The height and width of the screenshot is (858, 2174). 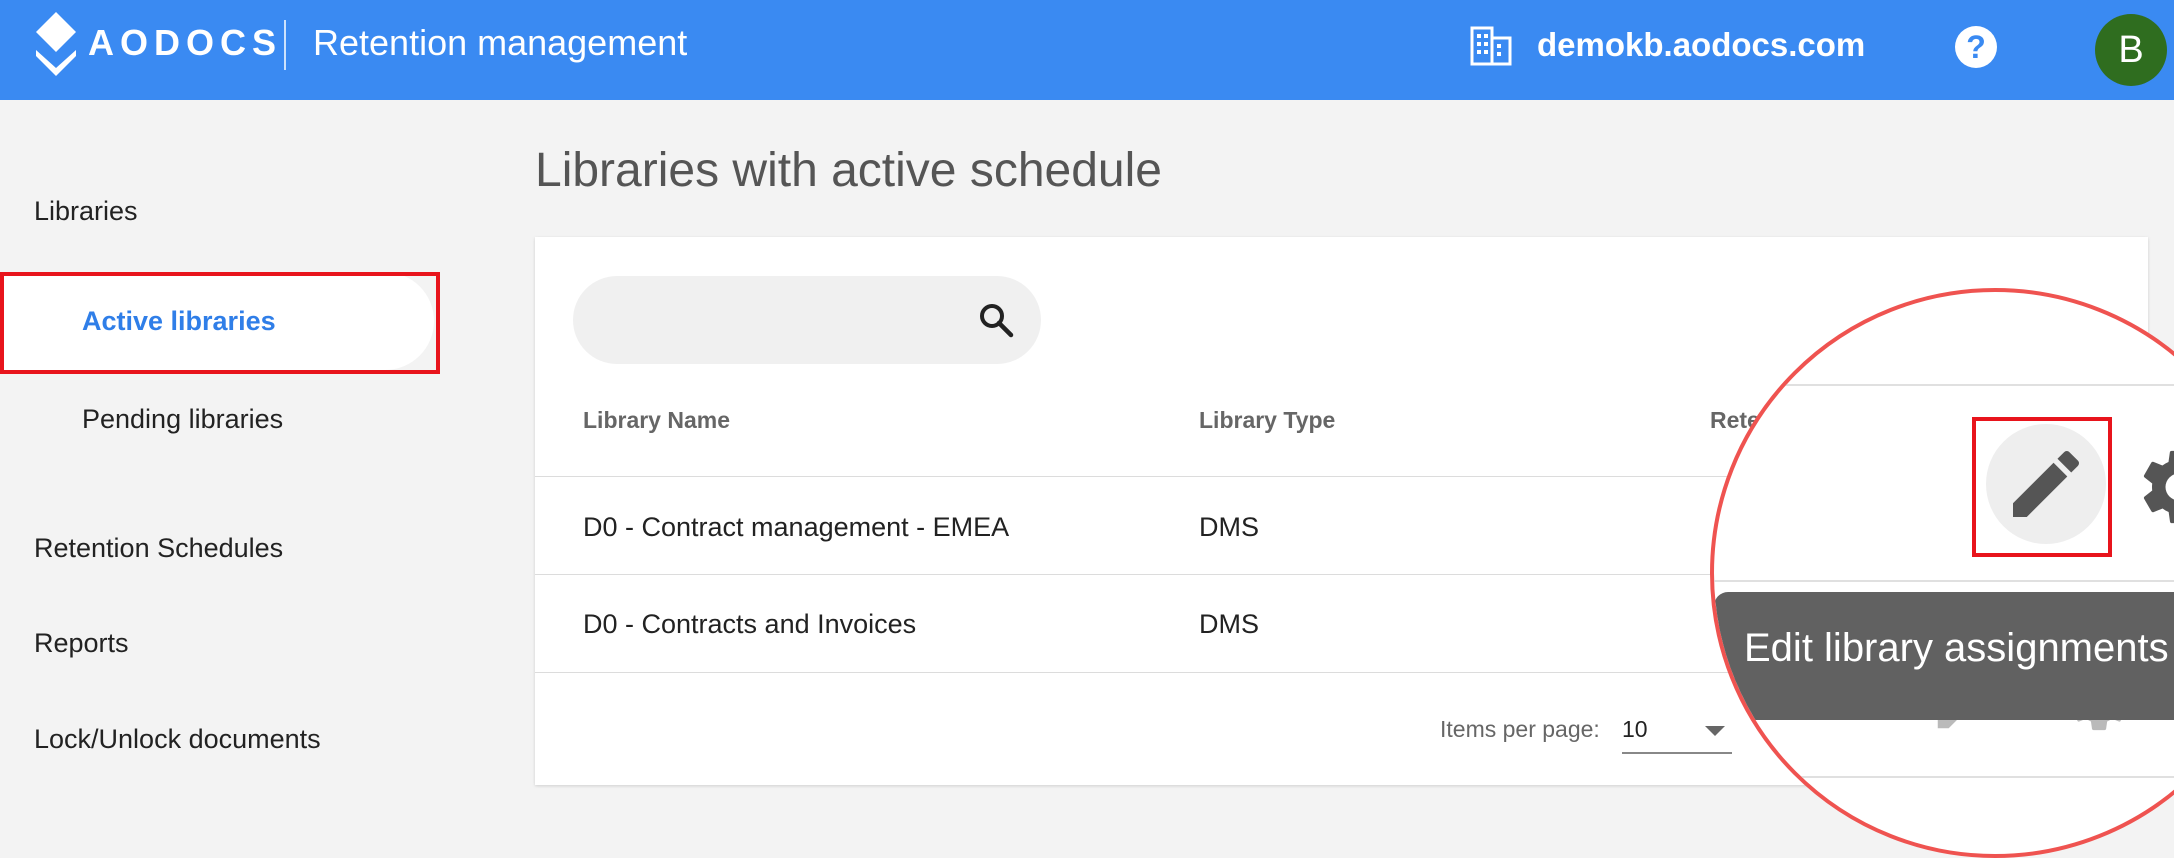 I want to click on user-avatar: B, so click(x=2131, y=50).